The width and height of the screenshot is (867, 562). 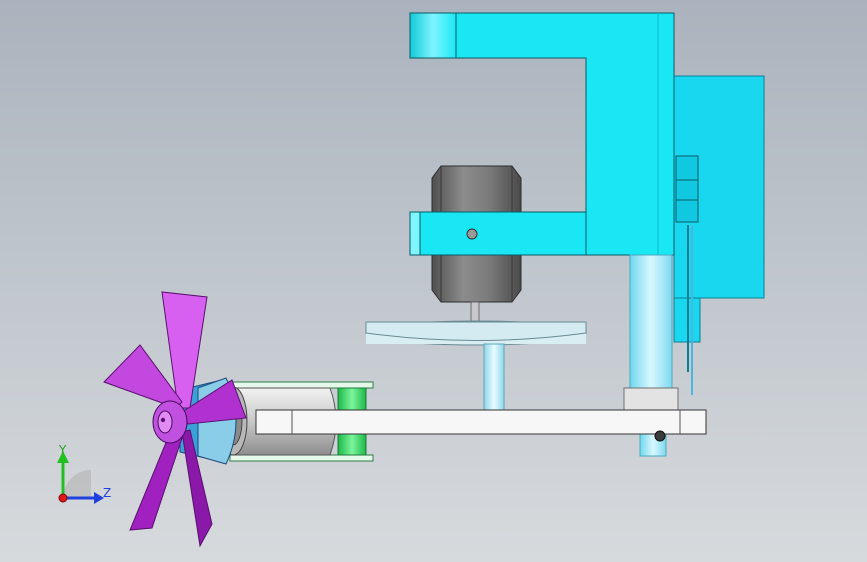 I want to click on triad-origin, so click(x=63, y=498).